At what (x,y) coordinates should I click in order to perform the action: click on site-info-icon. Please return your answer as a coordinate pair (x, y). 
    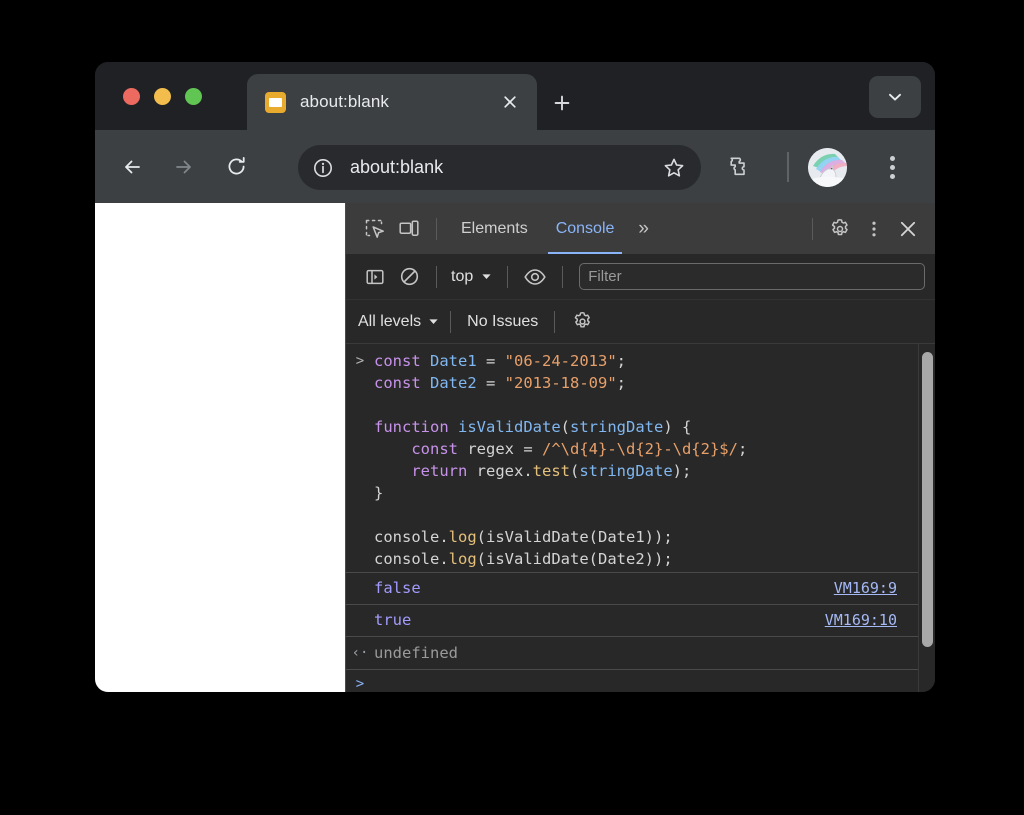
    Looking at the image, I should click on (323, 168).